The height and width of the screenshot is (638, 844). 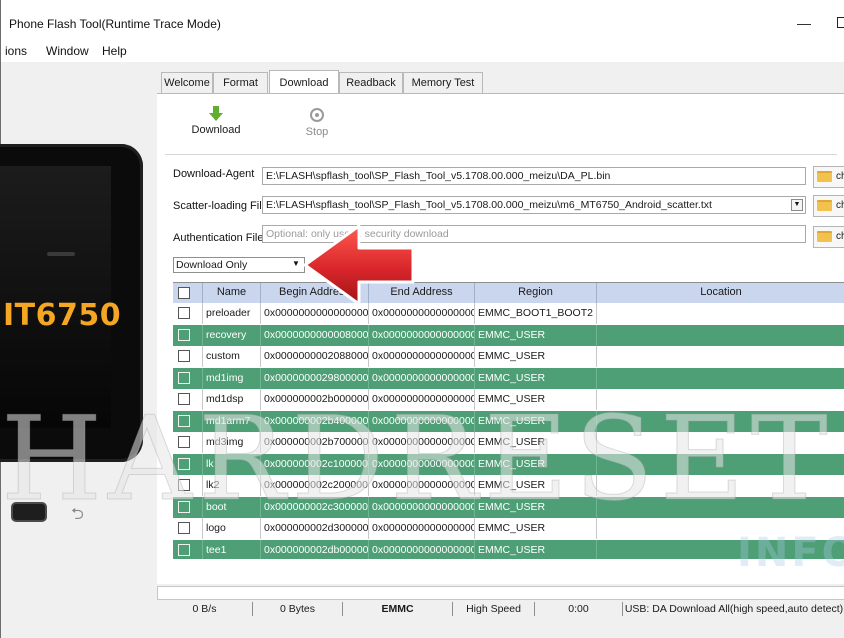 I want to click on menu-help: Help, so click(x=114, y=51).